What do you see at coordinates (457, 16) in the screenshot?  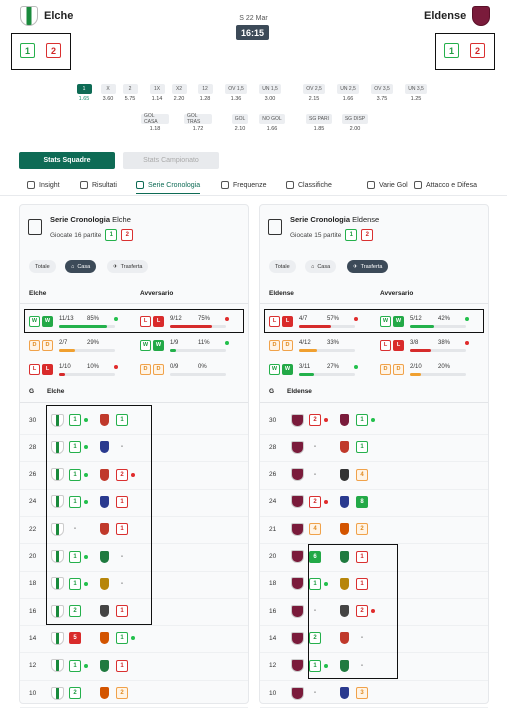 I see `away-team: Eldense` at bounding box center [457, 16].